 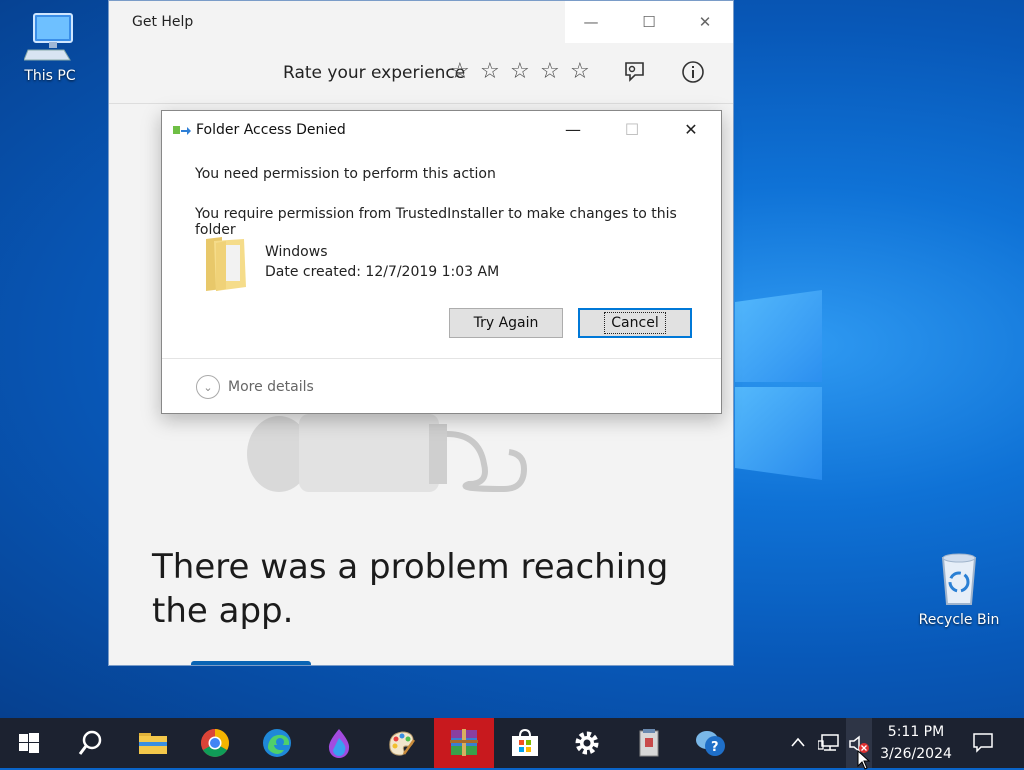 What do you see at coordinates (271, 130) in the screenshot?
I see `dialog-title: Folder Access Denied` at bounding box center [271, 130].